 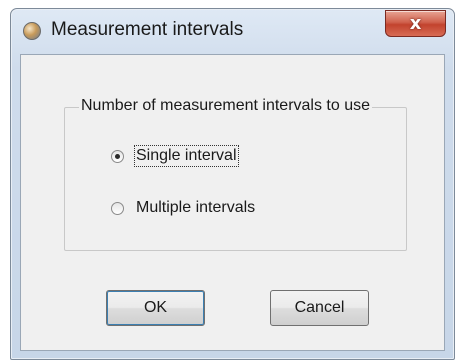 What do you see at coordinates (186, 156) in the screenshot?
I see `single-interval-label: Single interval` at bounding box center [186, 156].